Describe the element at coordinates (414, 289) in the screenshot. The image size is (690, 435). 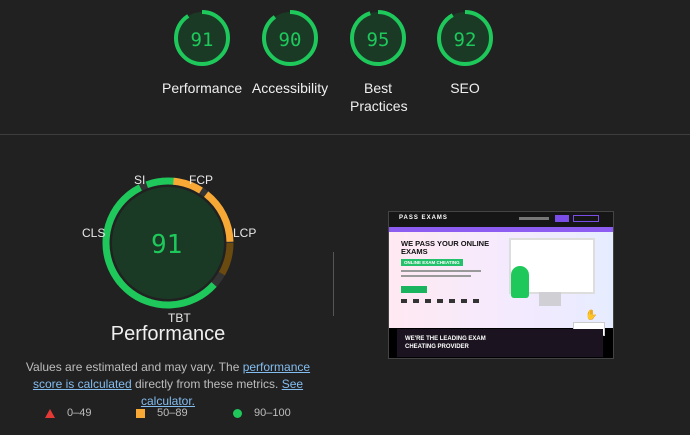
I see `thumb-cta-button` at that location.